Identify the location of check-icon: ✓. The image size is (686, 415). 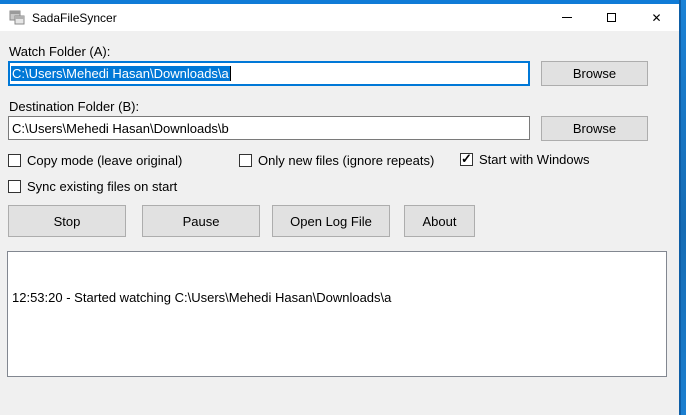
(466, 158).